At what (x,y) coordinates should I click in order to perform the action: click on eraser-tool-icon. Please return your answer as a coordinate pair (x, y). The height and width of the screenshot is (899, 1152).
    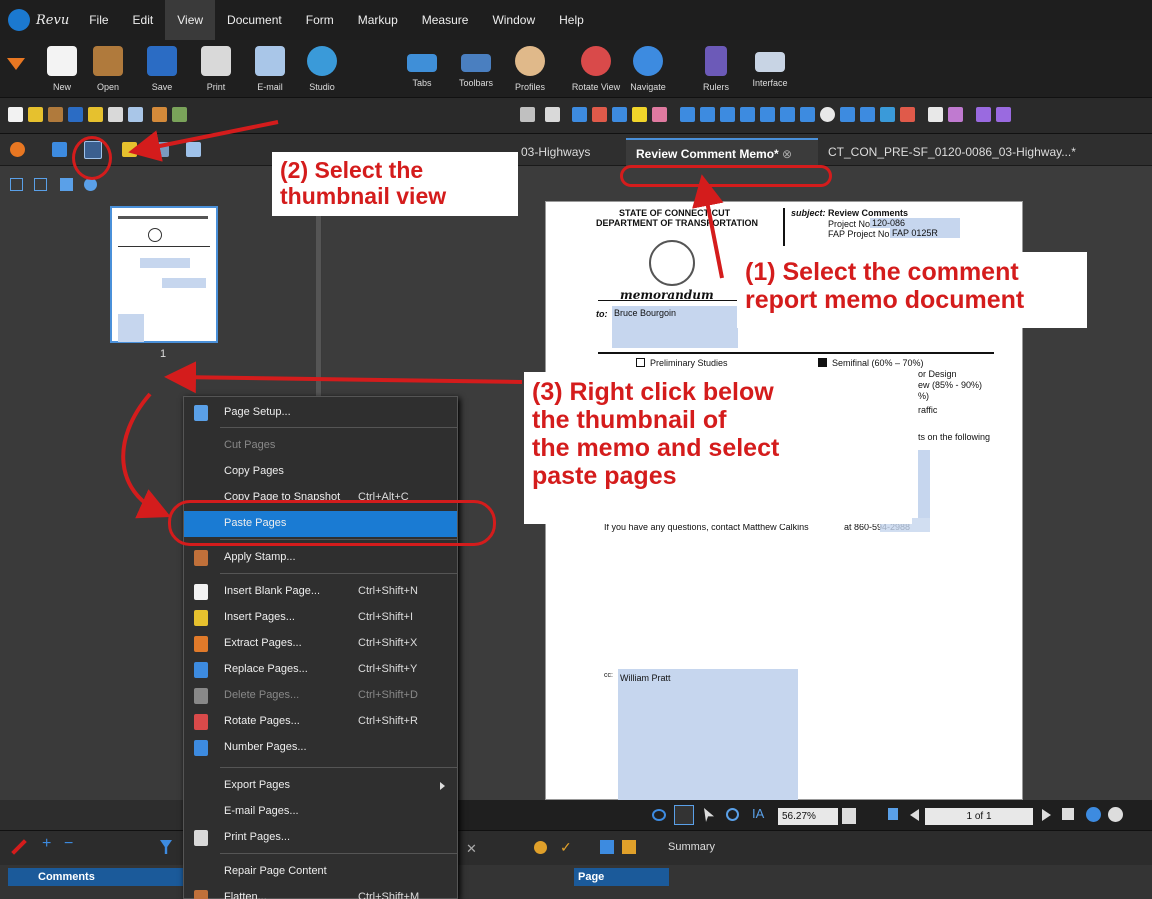
    Looking at the image, I should click on (659, 114).